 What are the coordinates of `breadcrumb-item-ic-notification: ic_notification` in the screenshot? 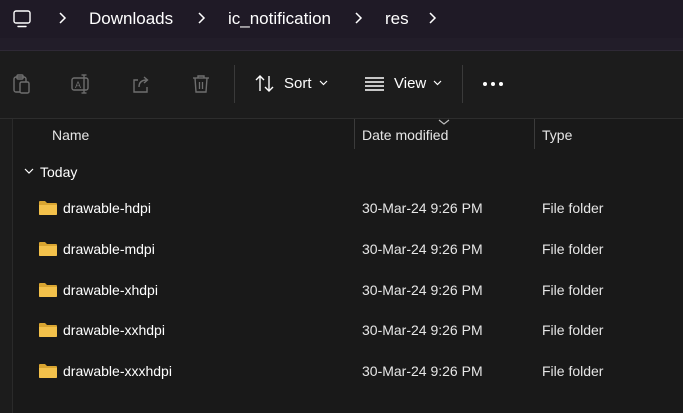 It's located at (279, 19).